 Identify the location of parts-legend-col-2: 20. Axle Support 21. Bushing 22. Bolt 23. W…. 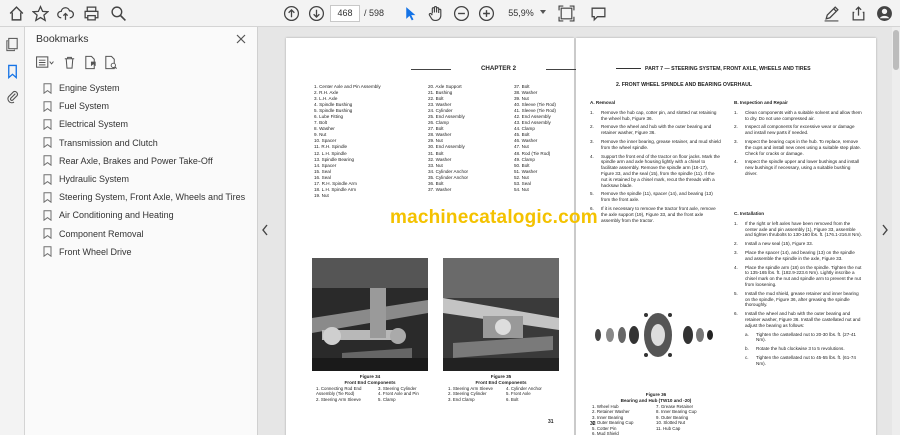
(448, 138).